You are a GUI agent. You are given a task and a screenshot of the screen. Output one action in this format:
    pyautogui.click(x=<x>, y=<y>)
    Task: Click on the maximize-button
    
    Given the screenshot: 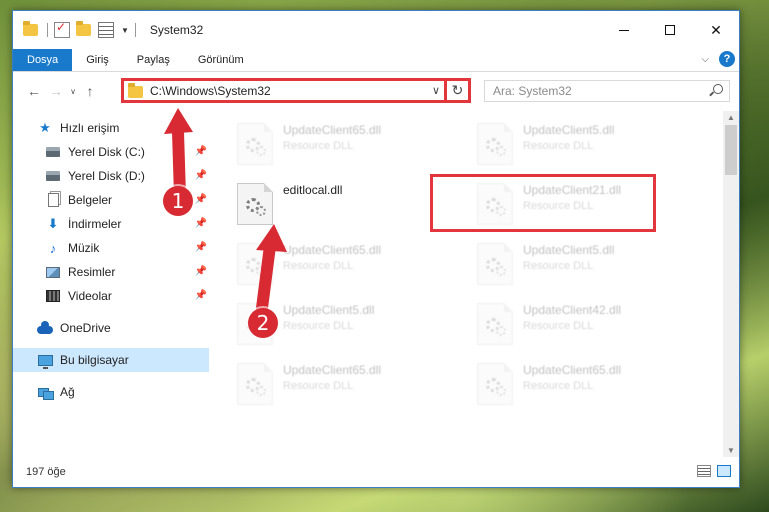 What is the action you would take?
    pyautogui.click(x=670, y=30)
    